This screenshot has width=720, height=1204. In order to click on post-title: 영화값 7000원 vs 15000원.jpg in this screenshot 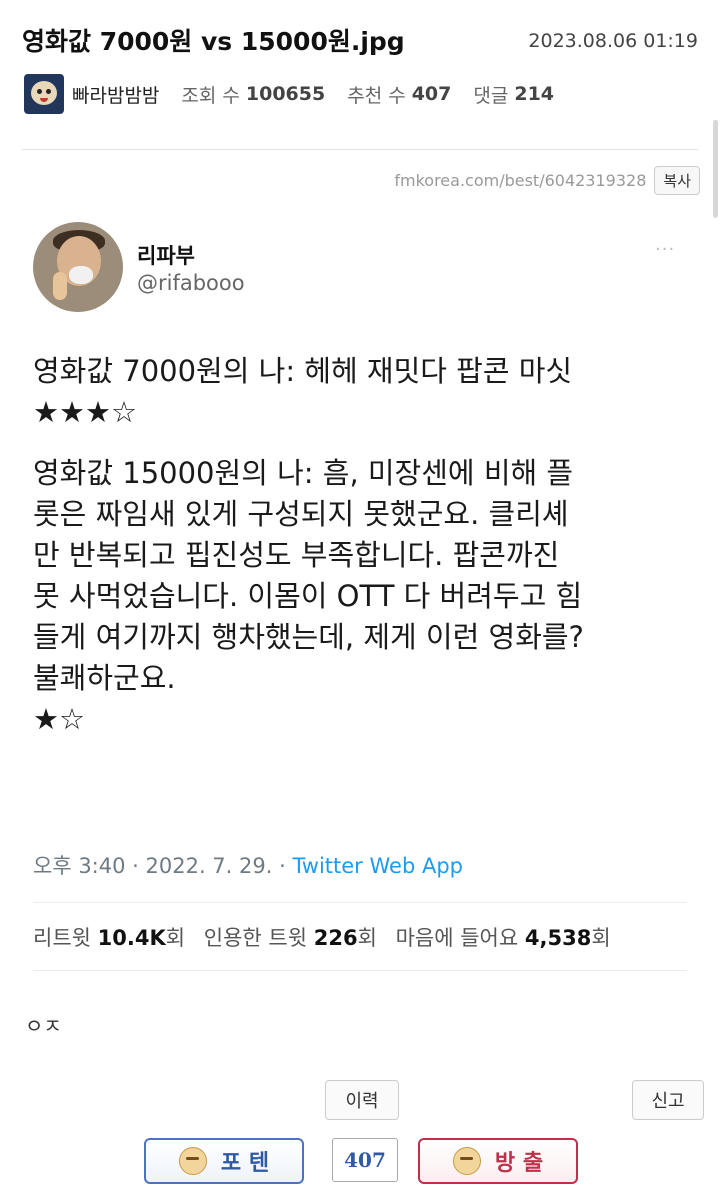, I will do `click(213, 41)`.